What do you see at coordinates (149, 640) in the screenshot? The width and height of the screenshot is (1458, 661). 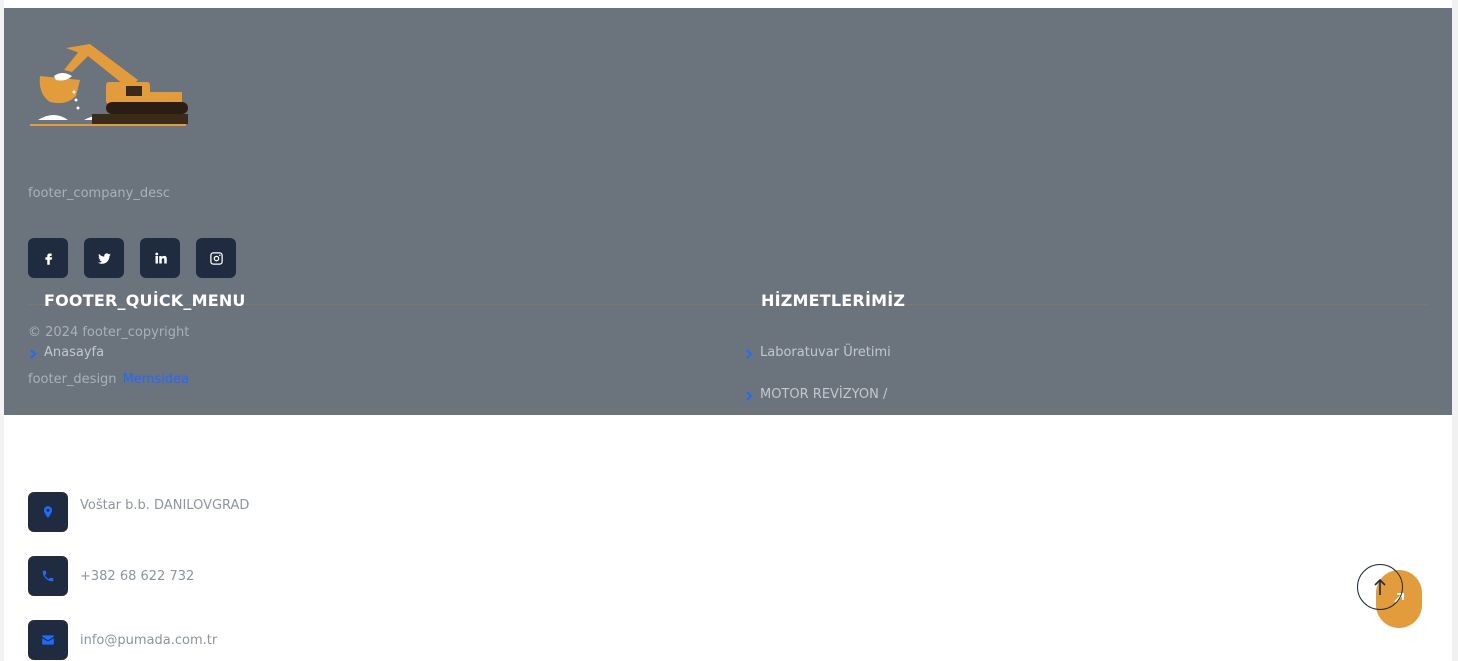 I see `email-text: info@pumada.com.tr` at bounding box center [149, 640].